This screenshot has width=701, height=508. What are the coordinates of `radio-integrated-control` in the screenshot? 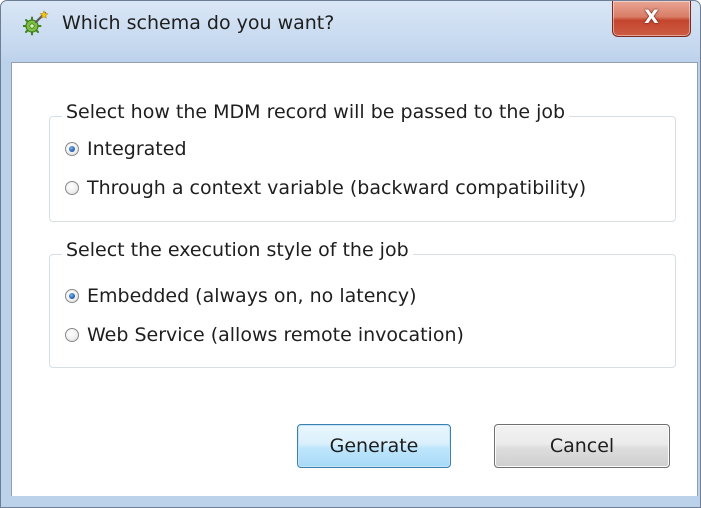 It's located at (72, 149).